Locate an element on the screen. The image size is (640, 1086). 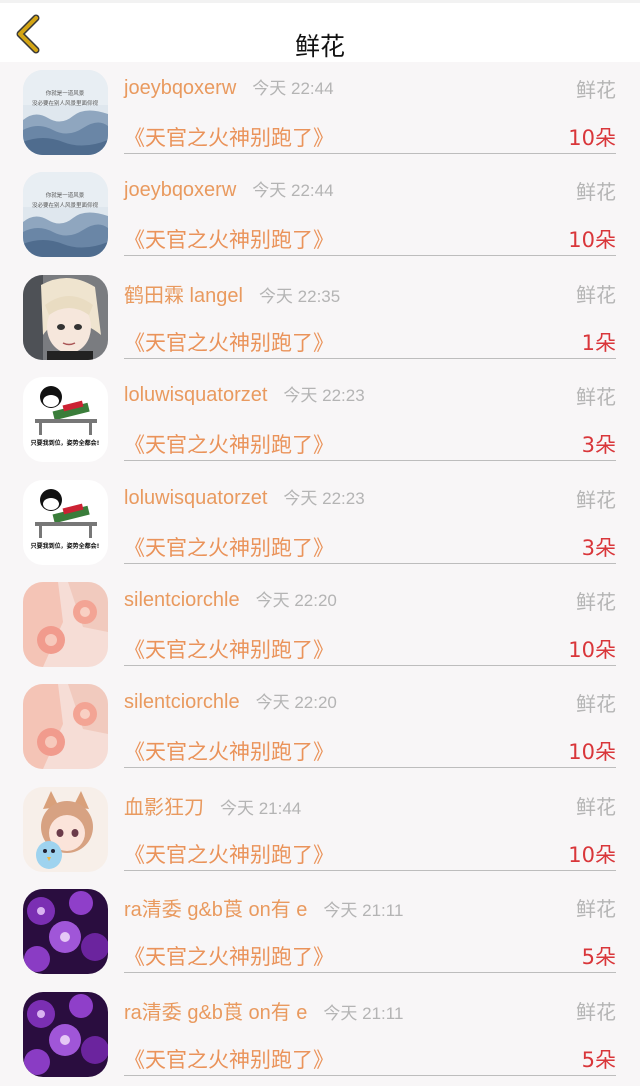
timestamp: 今天 22:35 is located at coordinates (299, 296).